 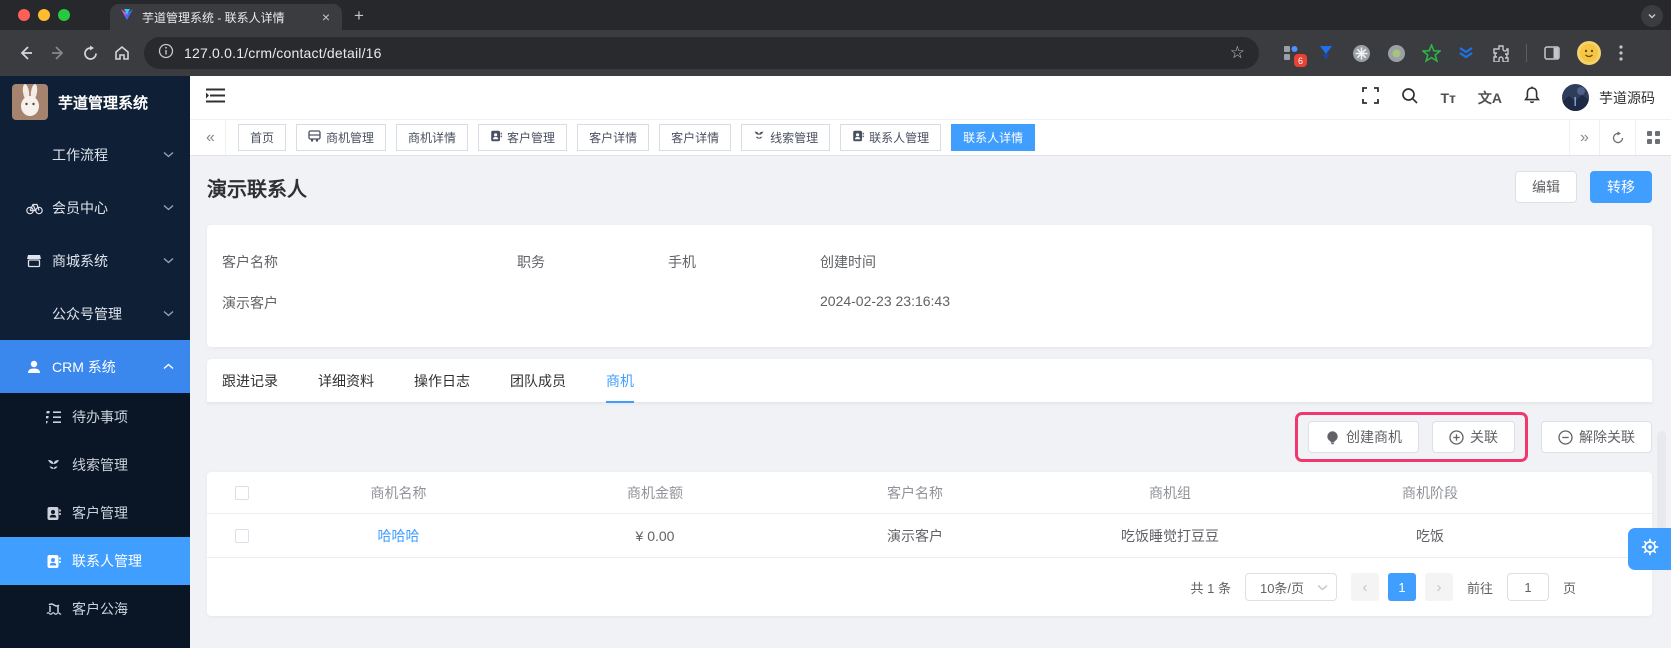 I want to click on sidebar-item-workflow: 工作流程, so click(x=95, y=154).